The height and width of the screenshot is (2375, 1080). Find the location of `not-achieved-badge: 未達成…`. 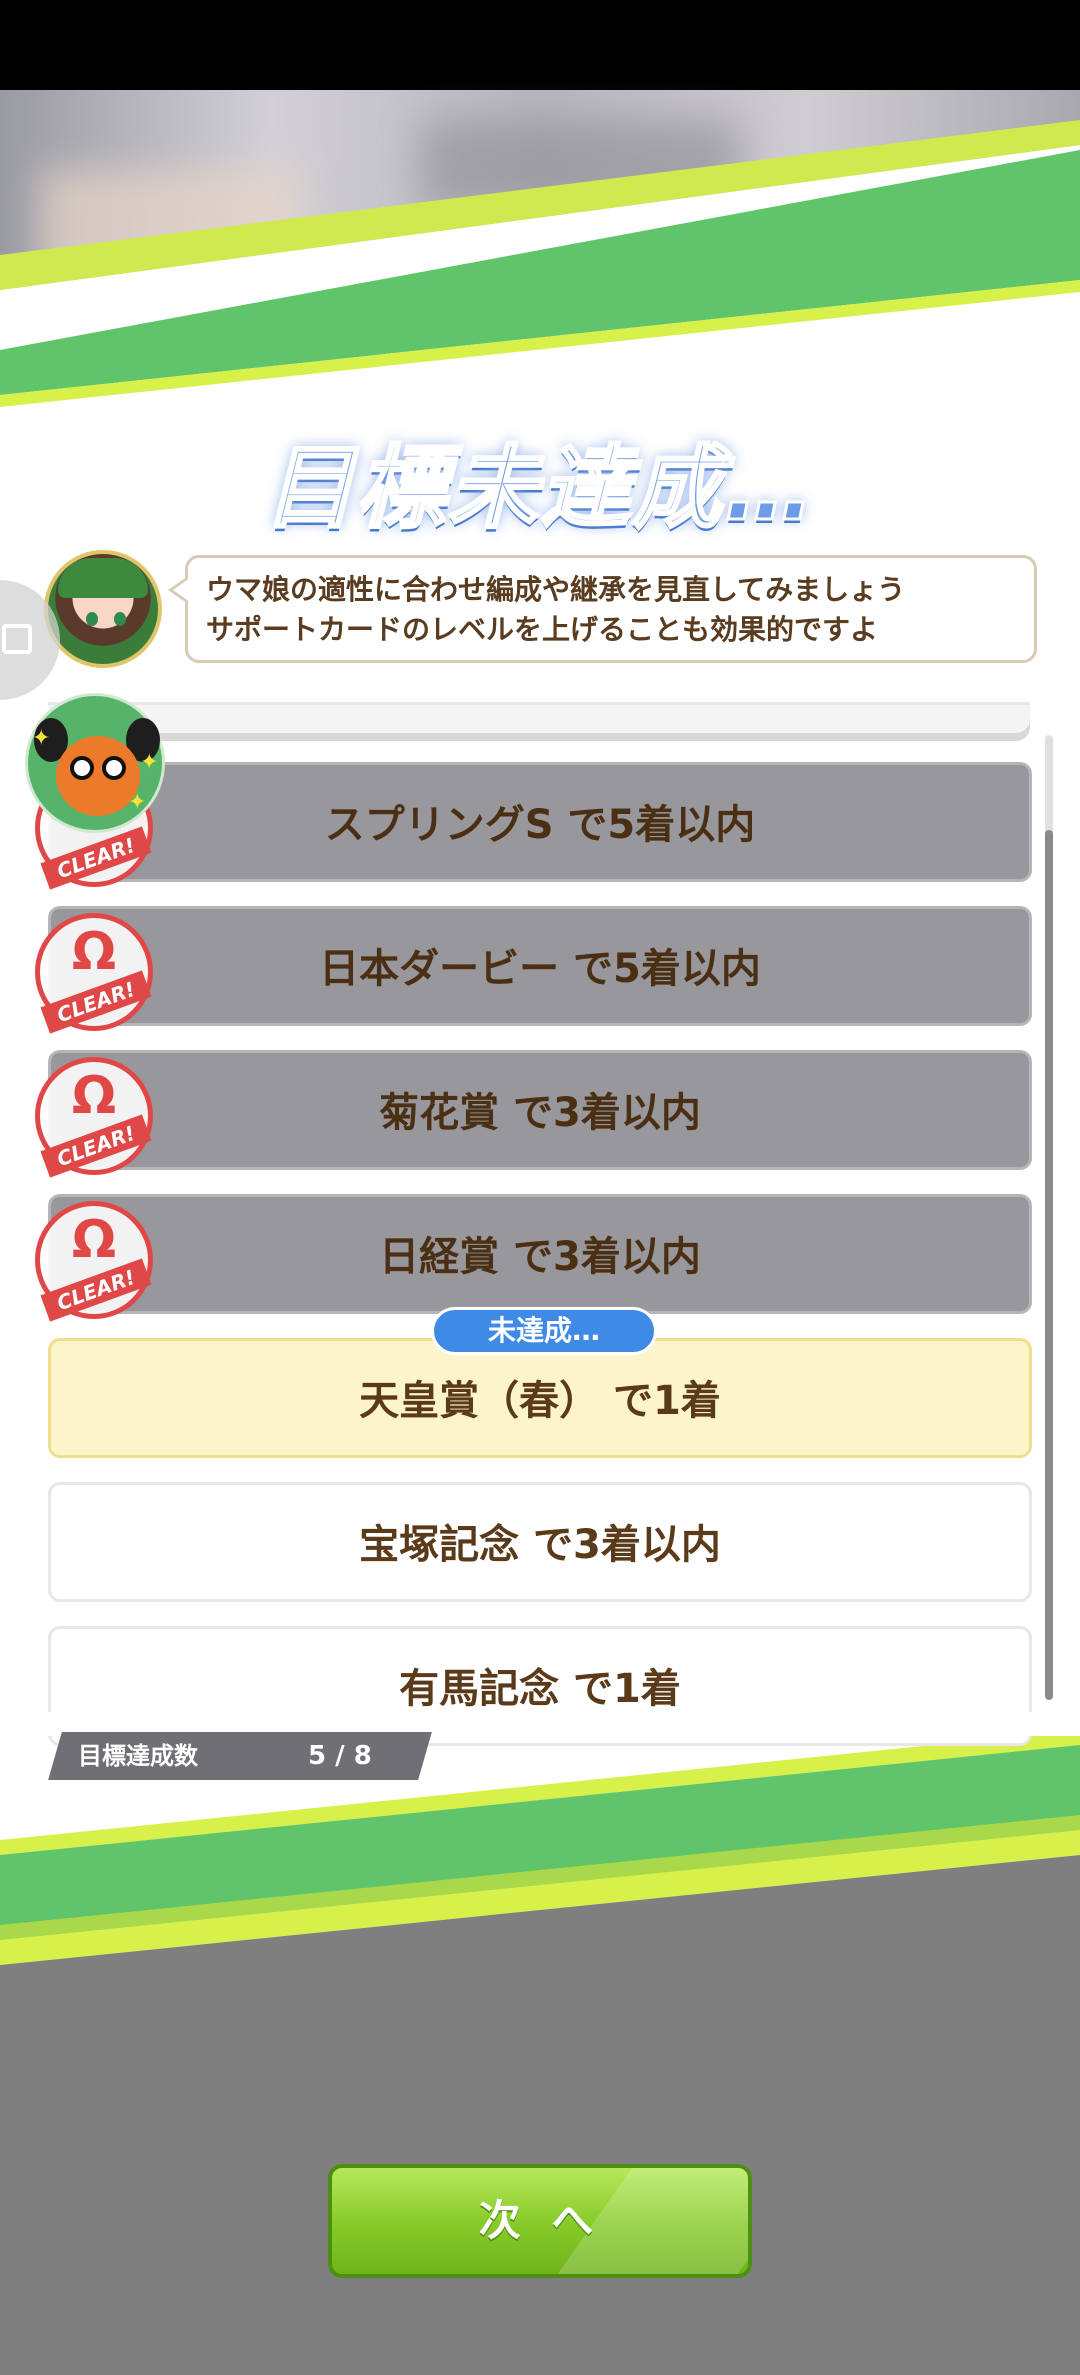

not-achieved-badge: 未達成… is located at coordinates (544, 1331).